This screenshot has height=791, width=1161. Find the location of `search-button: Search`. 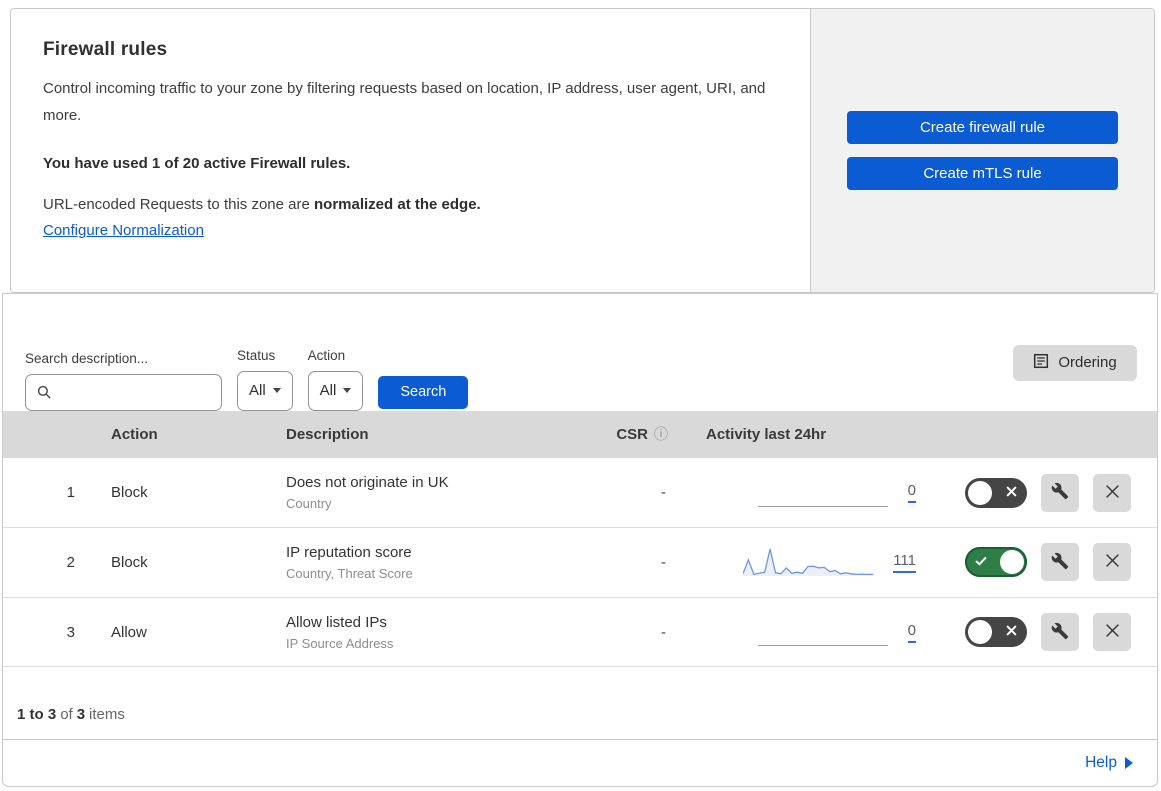

search-button: Search is located at coordinates (423, 392).